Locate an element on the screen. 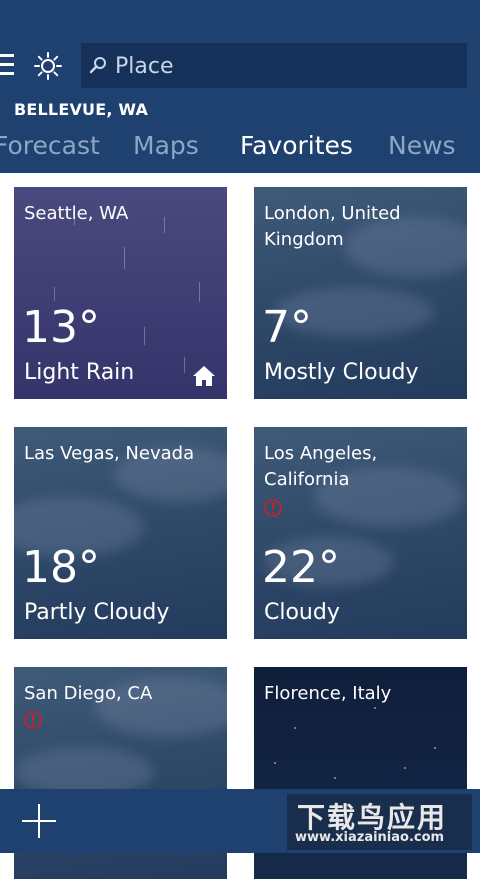 This screenshot has height=879, width=480. tab-news: News is located at coordinates (422, 145).